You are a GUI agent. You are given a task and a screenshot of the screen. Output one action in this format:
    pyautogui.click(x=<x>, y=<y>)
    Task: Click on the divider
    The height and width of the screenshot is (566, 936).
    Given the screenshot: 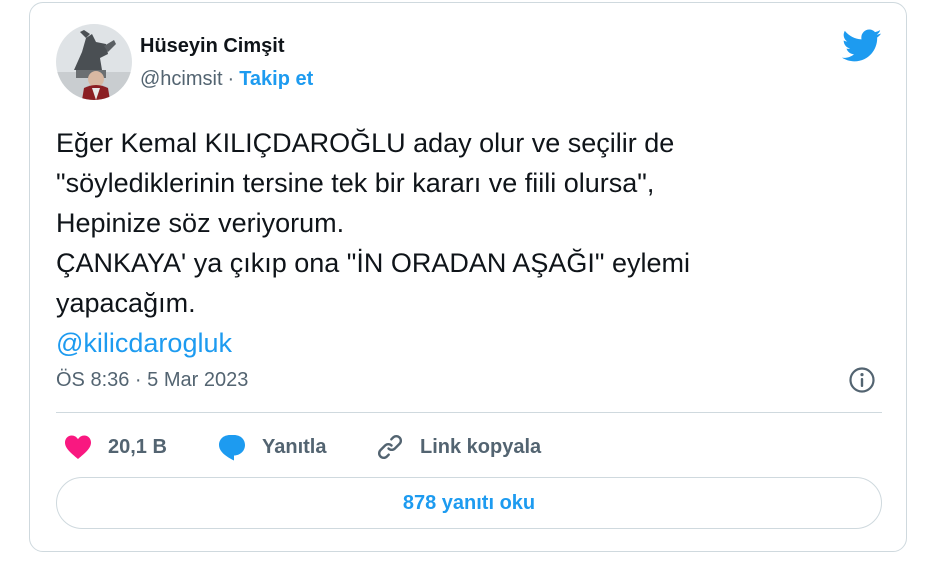 What is the action you would take?
    pyautogui.click(x=469, y=412)
    